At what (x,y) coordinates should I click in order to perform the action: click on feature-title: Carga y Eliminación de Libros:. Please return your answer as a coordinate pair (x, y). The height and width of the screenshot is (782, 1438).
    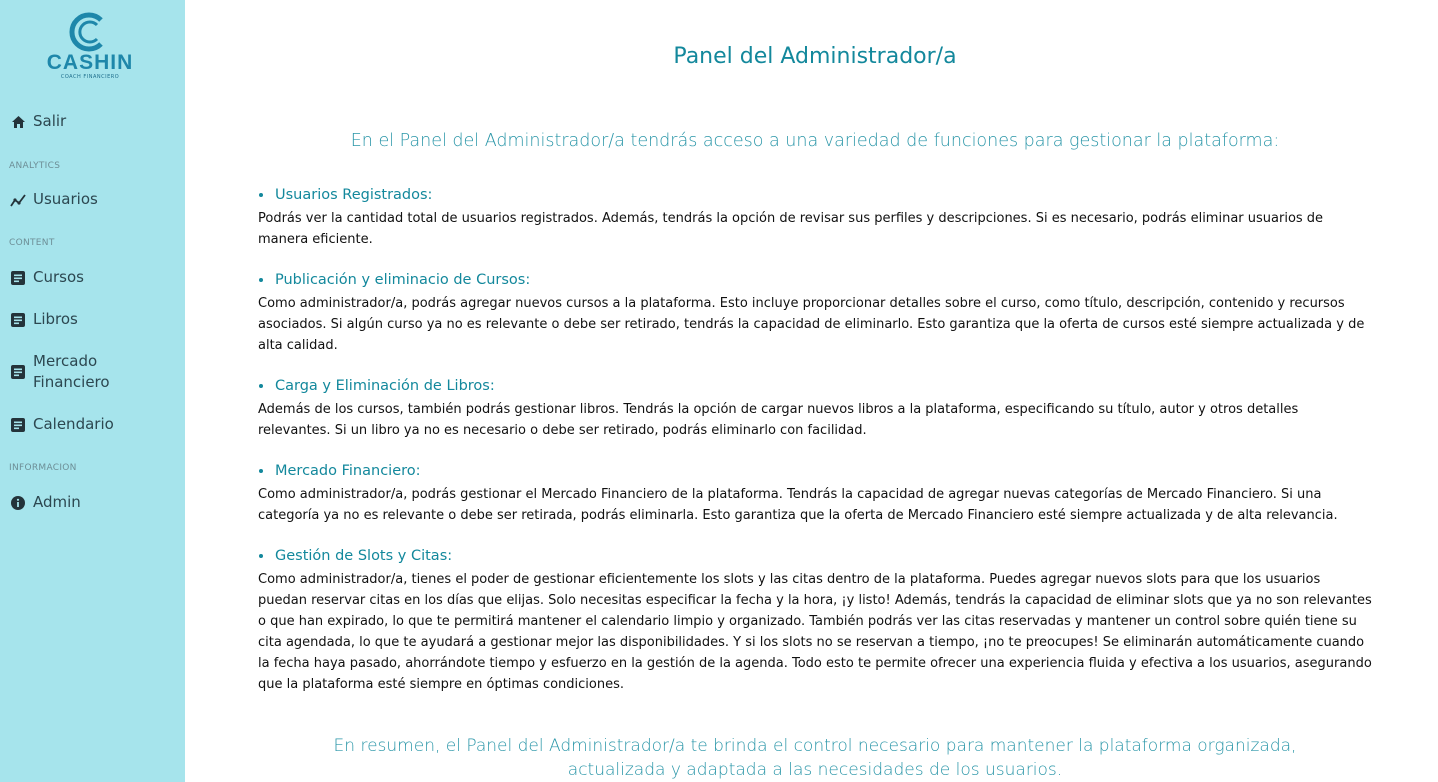
    Looking at the image, I should click on (815, 386).